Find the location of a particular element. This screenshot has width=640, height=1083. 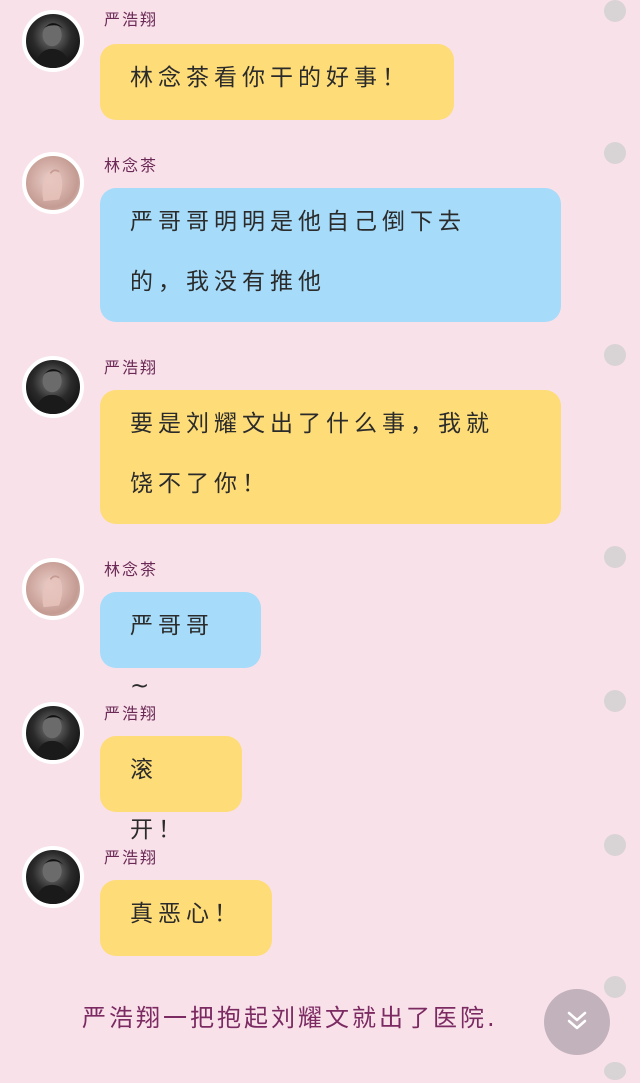

message-bubble: 真恶心！ is located at coordinates (186, 918).